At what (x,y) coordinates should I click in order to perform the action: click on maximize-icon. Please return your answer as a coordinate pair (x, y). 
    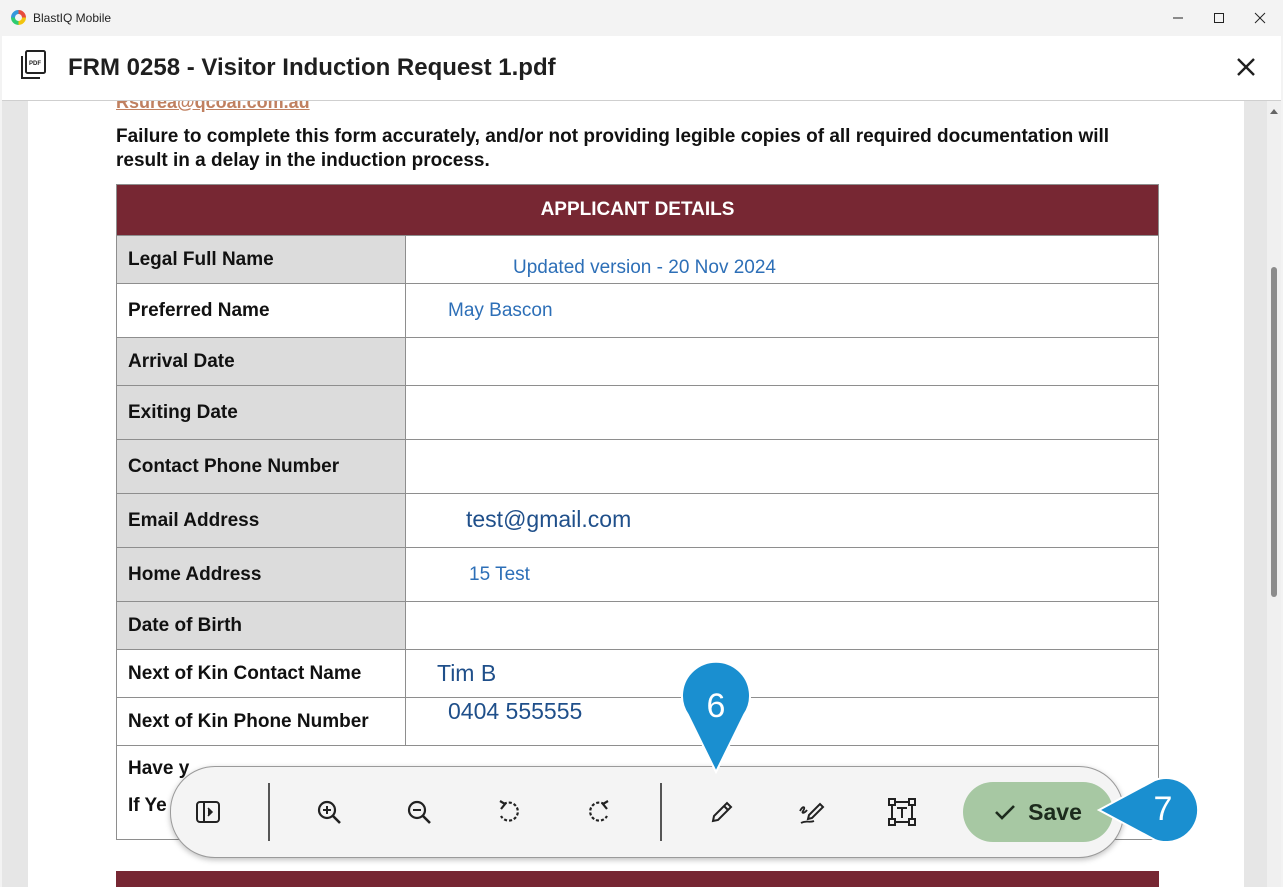
    Looking at the image, I should click on (1219, 18).